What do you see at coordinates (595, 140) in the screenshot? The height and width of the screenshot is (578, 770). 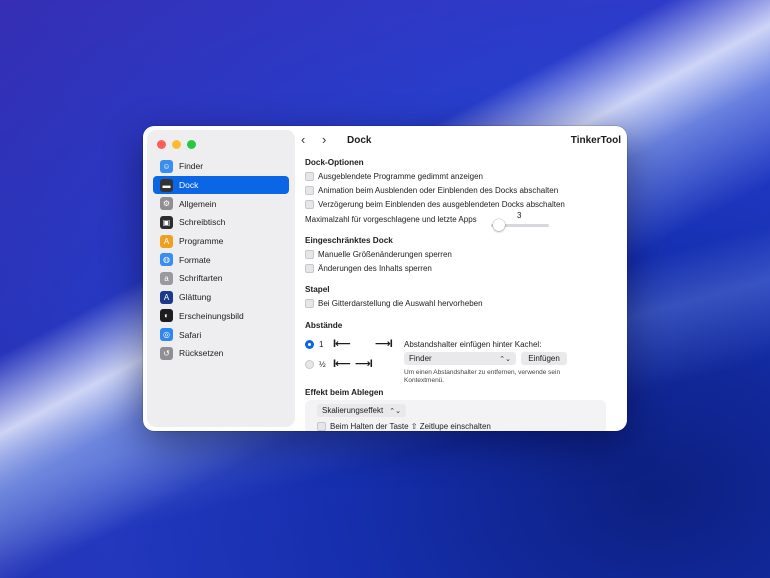 I see `app-name: TinkerTool` at bounding box center [595, 140].